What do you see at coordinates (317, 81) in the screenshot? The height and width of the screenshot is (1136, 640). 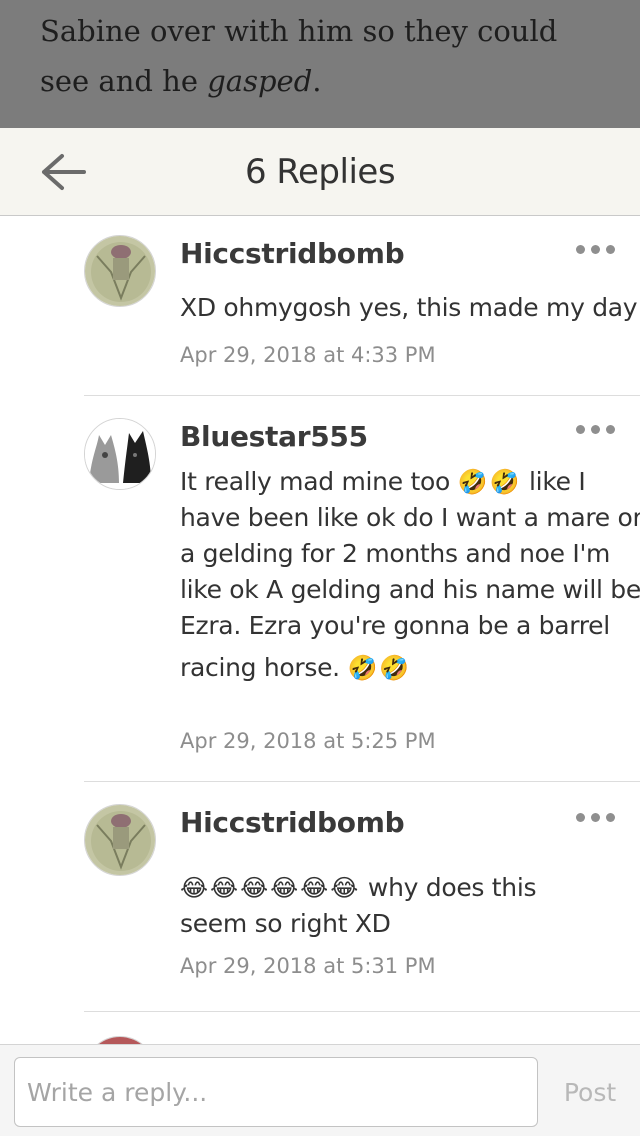 I see `story-line-2-end: .` at bounding box center [317, 81].